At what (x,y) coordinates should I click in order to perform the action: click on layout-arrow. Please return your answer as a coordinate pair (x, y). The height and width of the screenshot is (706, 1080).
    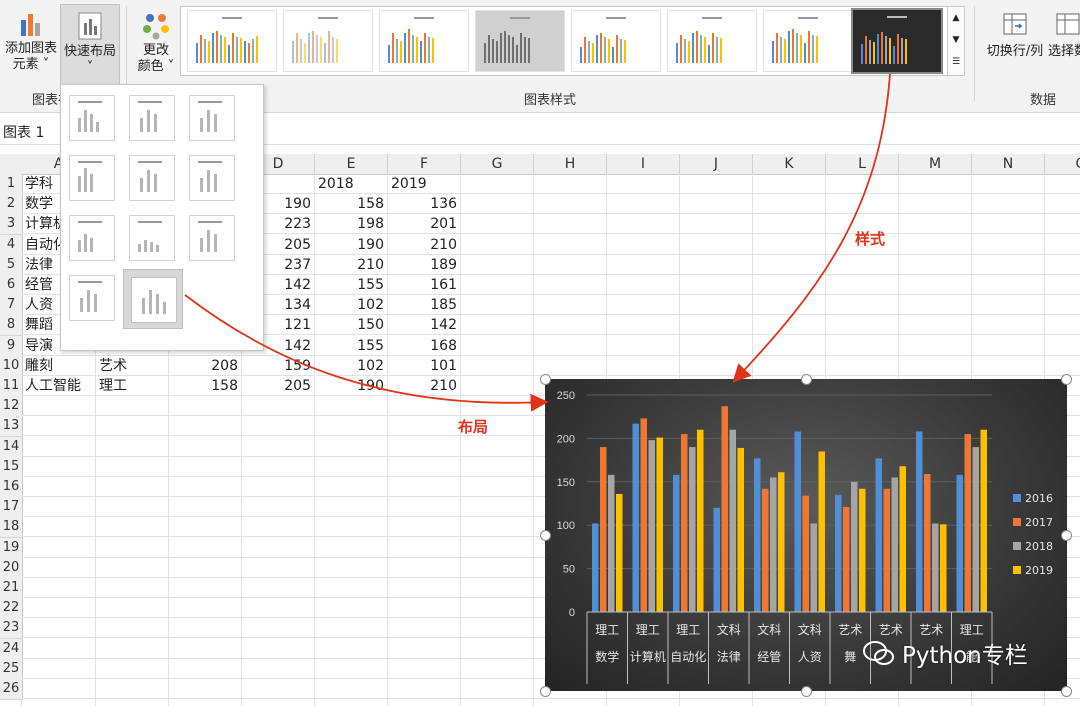
    Looking at the image, I should click on (366, 353).